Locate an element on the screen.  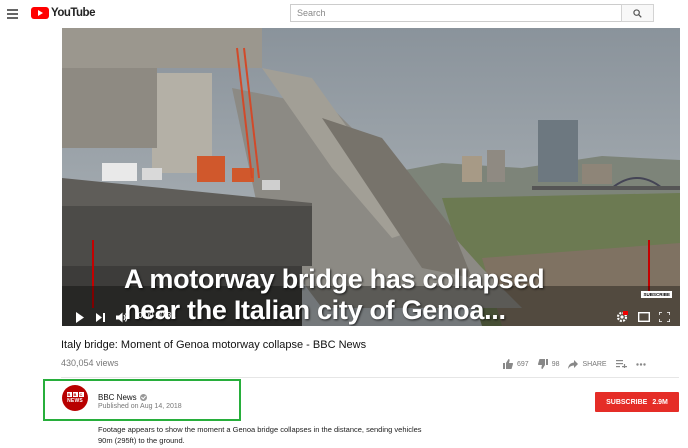
like-button: 697 is located at coordinates (516, 364).